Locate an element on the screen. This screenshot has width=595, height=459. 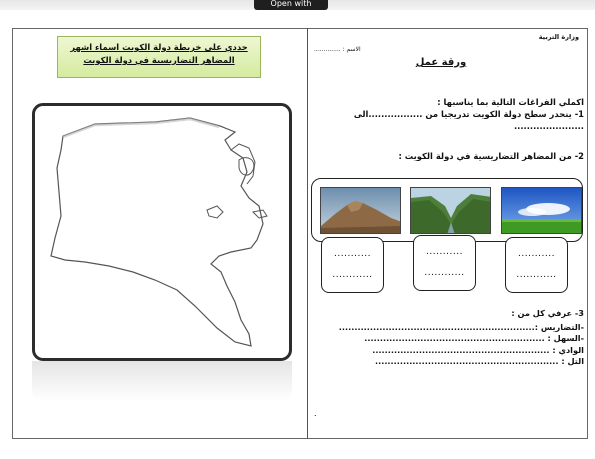
ministry-label: وزارة التربية is located at coordinates (558, 37).